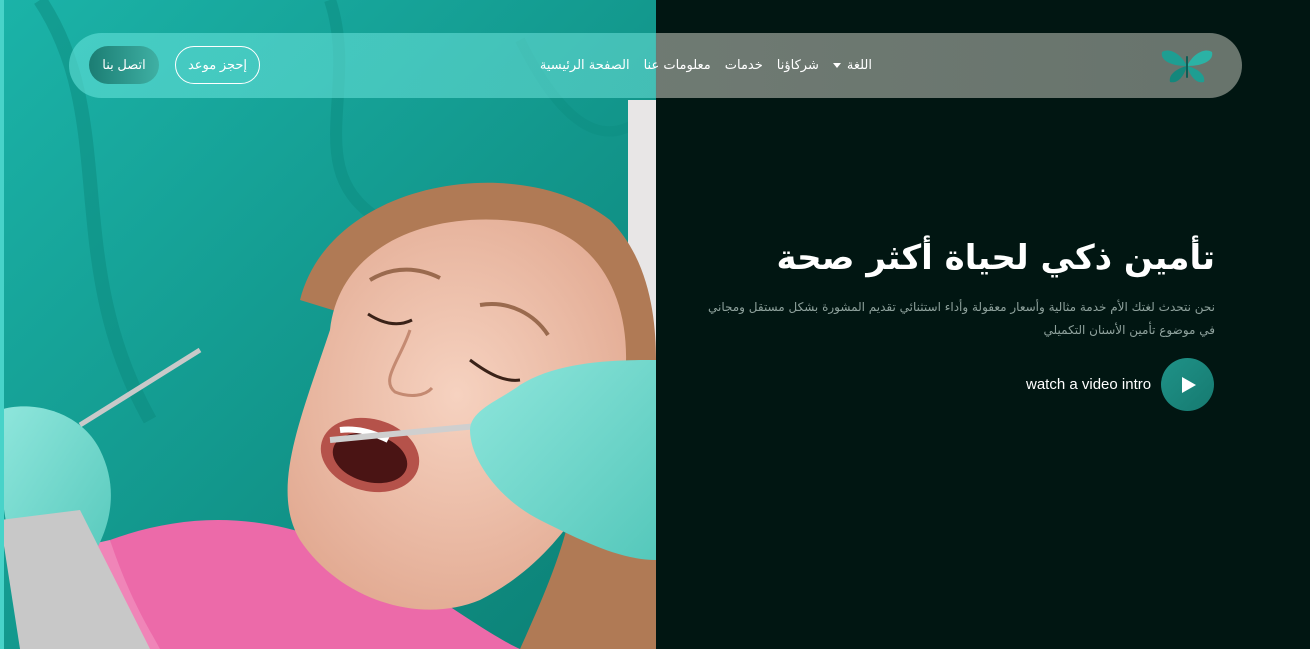 This screenshot has width=1310, height=649. What do you see at coordinates (1088, 384) in the screenshot?
I see `watch-video-label: watch a video intro` at bounding box center [1088, 384].